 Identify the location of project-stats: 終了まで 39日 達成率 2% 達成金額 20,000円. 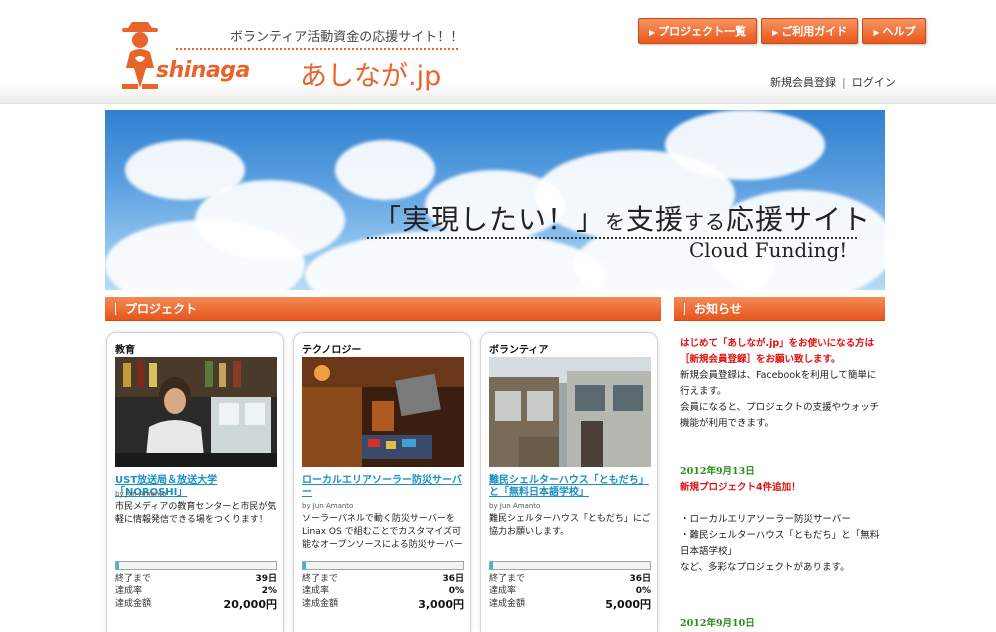
(196, 592).